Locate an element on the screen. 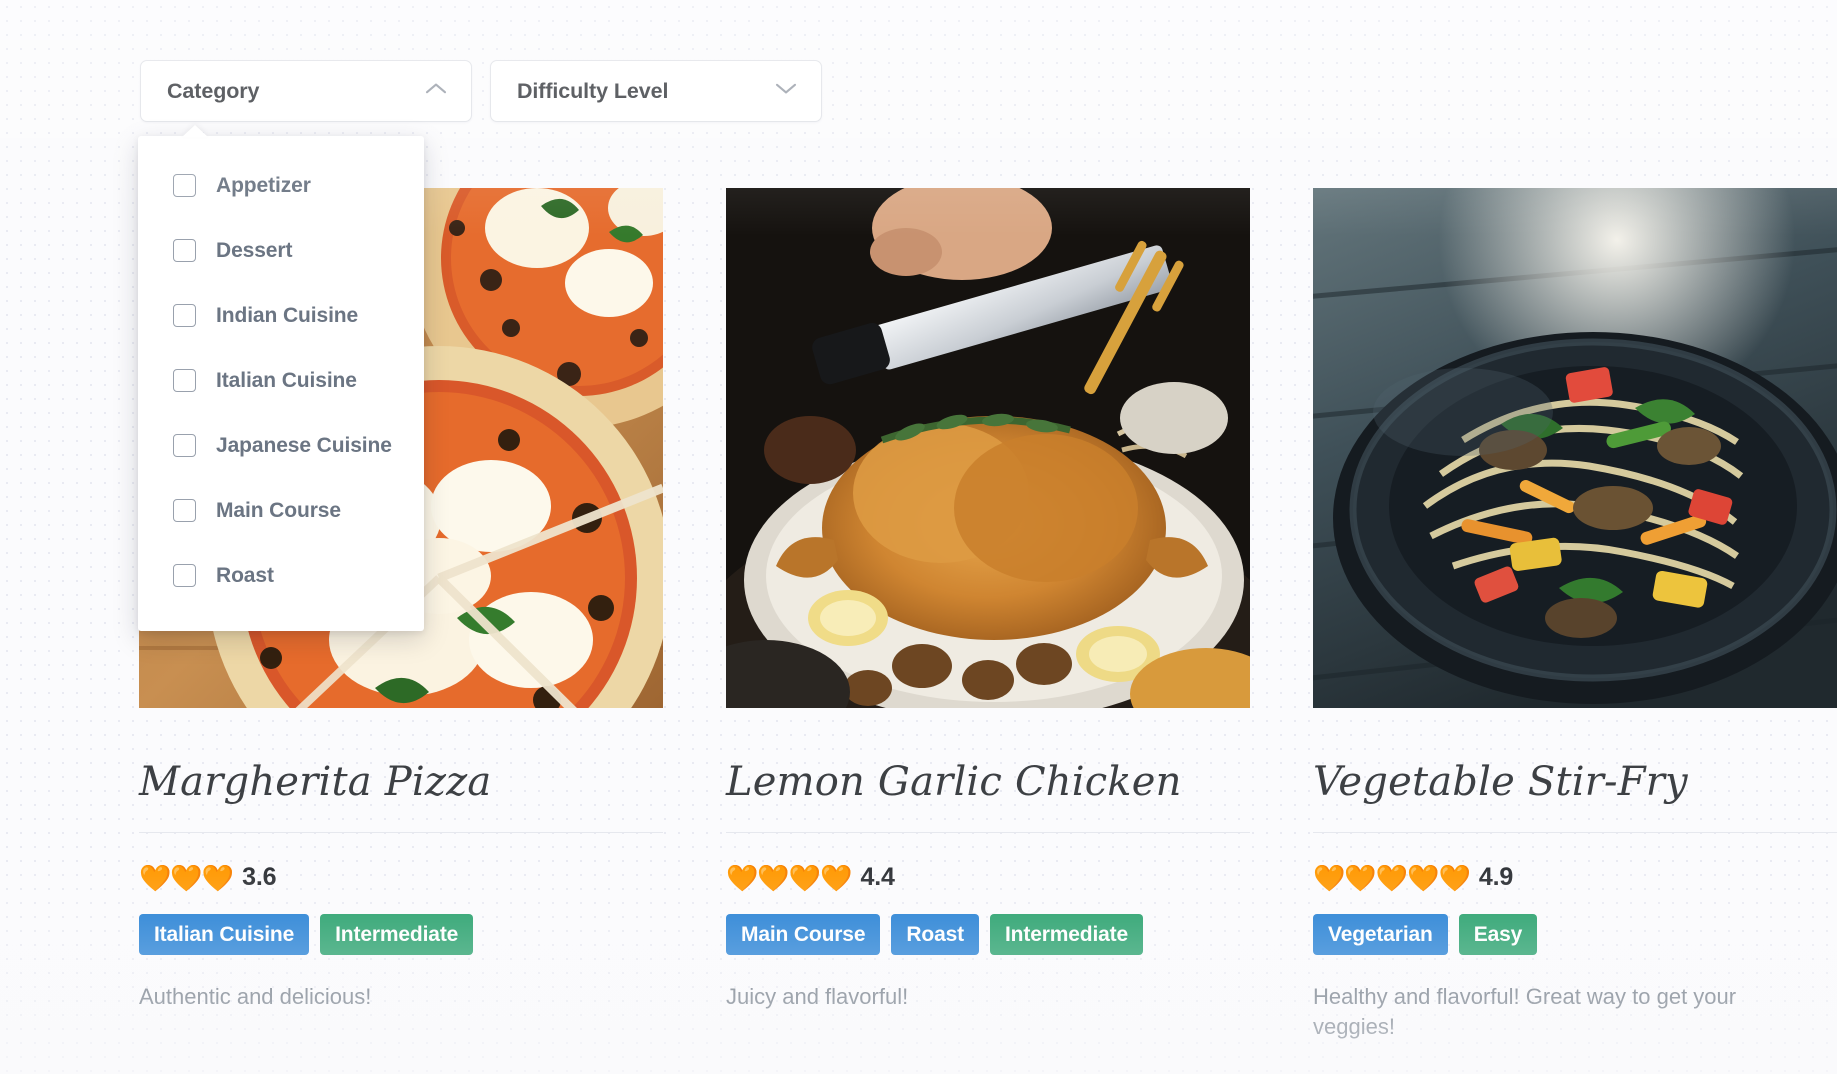 Image resolution: width=1837 pixels, height=1074 pixels. category-option-appetizer: Appetizer is located at coordinates (281, 185).